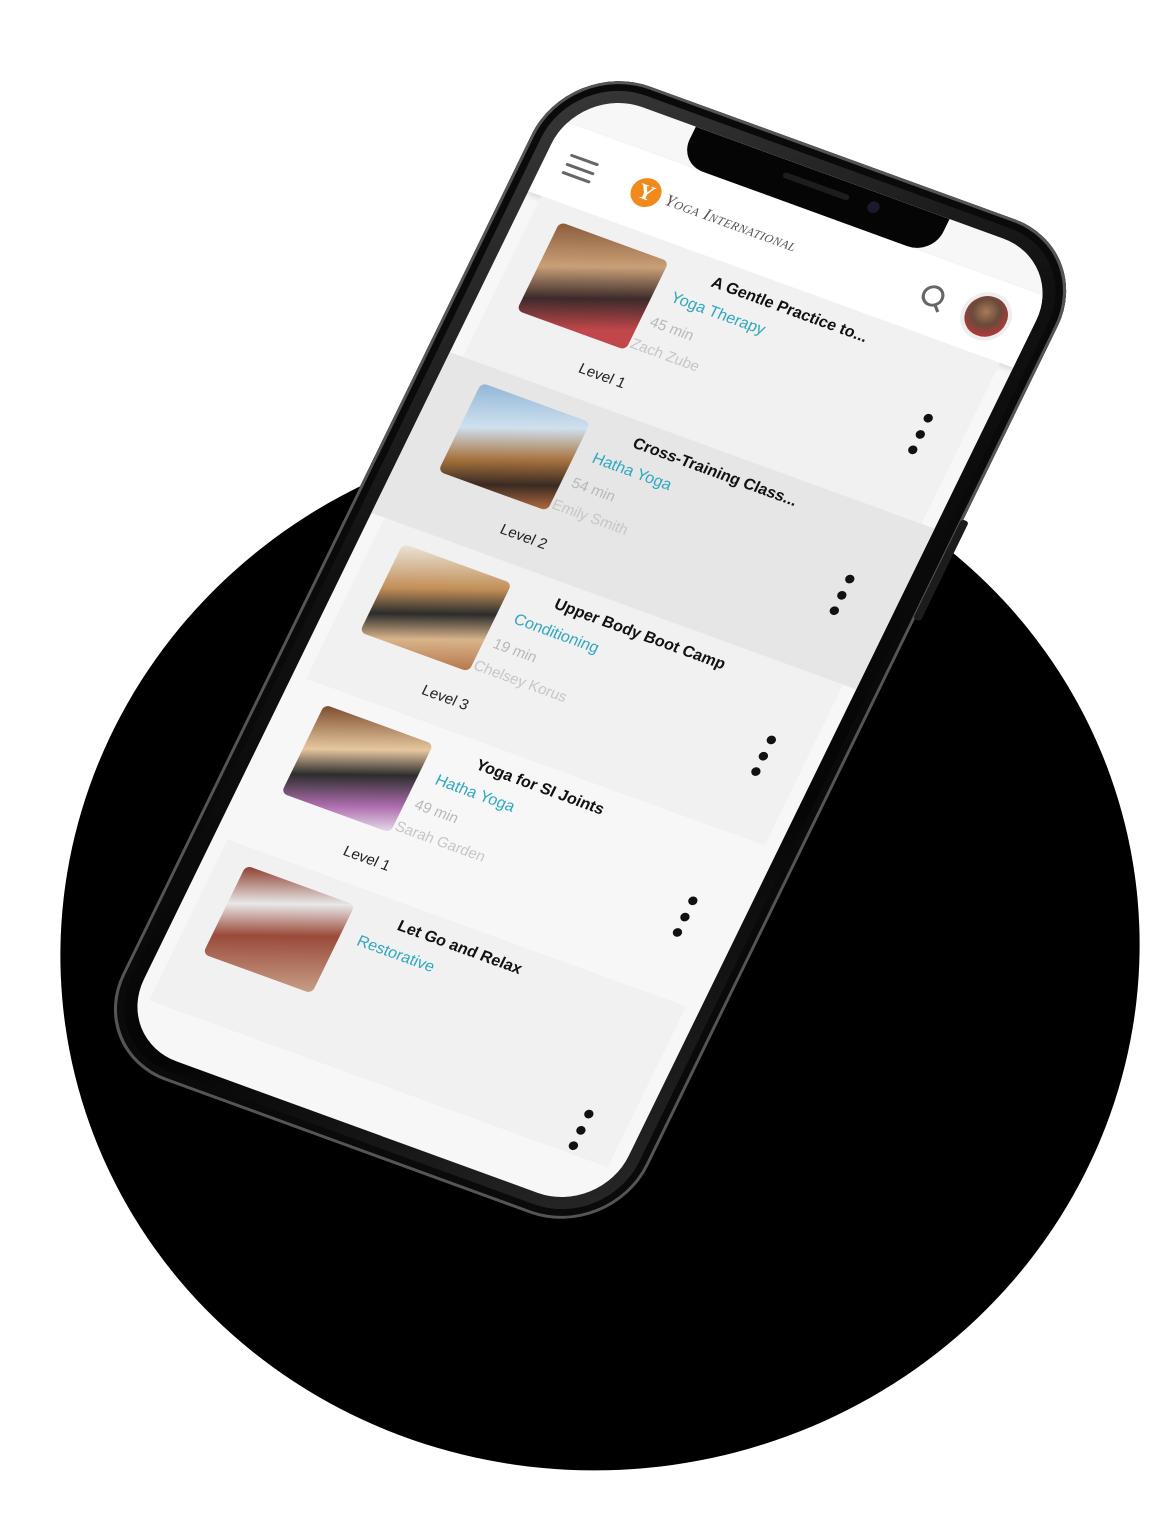  What do you see at coordinates (524, 537) in the screenshot?
I see `class-level: Level 2` at bounding box center [524, 537].